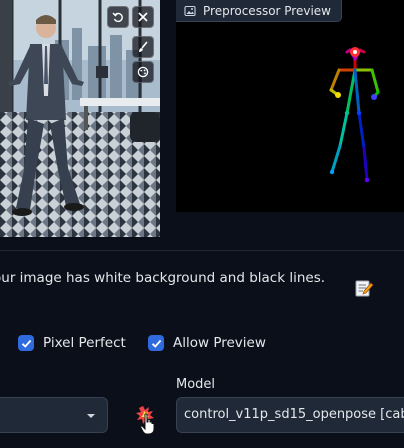  What do you see at coordinates (196, 384) in the screenshot?
I see `model-label: Model` at bounding box center [196, 384].